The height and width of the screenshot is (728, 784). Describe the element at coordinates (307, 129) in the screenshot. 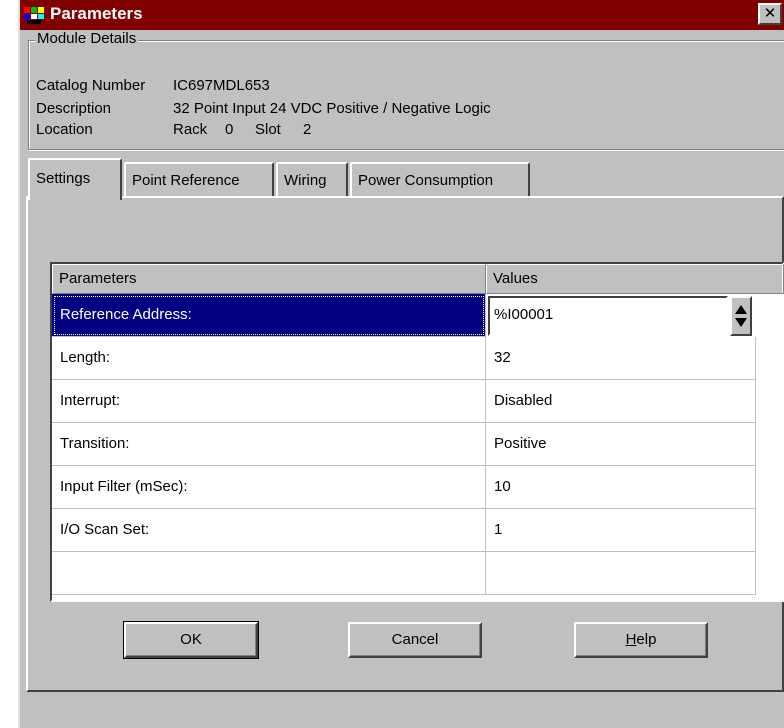

I see `slot-value: 2` at that location.